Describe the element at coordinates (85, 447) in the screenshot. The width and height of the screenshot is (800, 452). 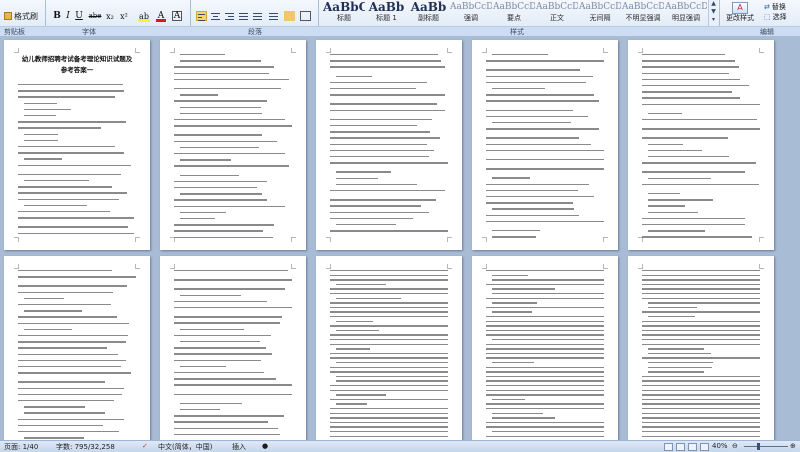
I see `word-count: 字数: 795/32,258` at that location.